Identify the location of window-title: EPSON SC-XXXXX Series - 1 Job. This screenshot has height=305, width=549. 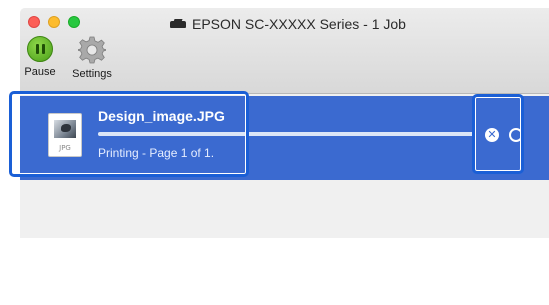
(299, 24).